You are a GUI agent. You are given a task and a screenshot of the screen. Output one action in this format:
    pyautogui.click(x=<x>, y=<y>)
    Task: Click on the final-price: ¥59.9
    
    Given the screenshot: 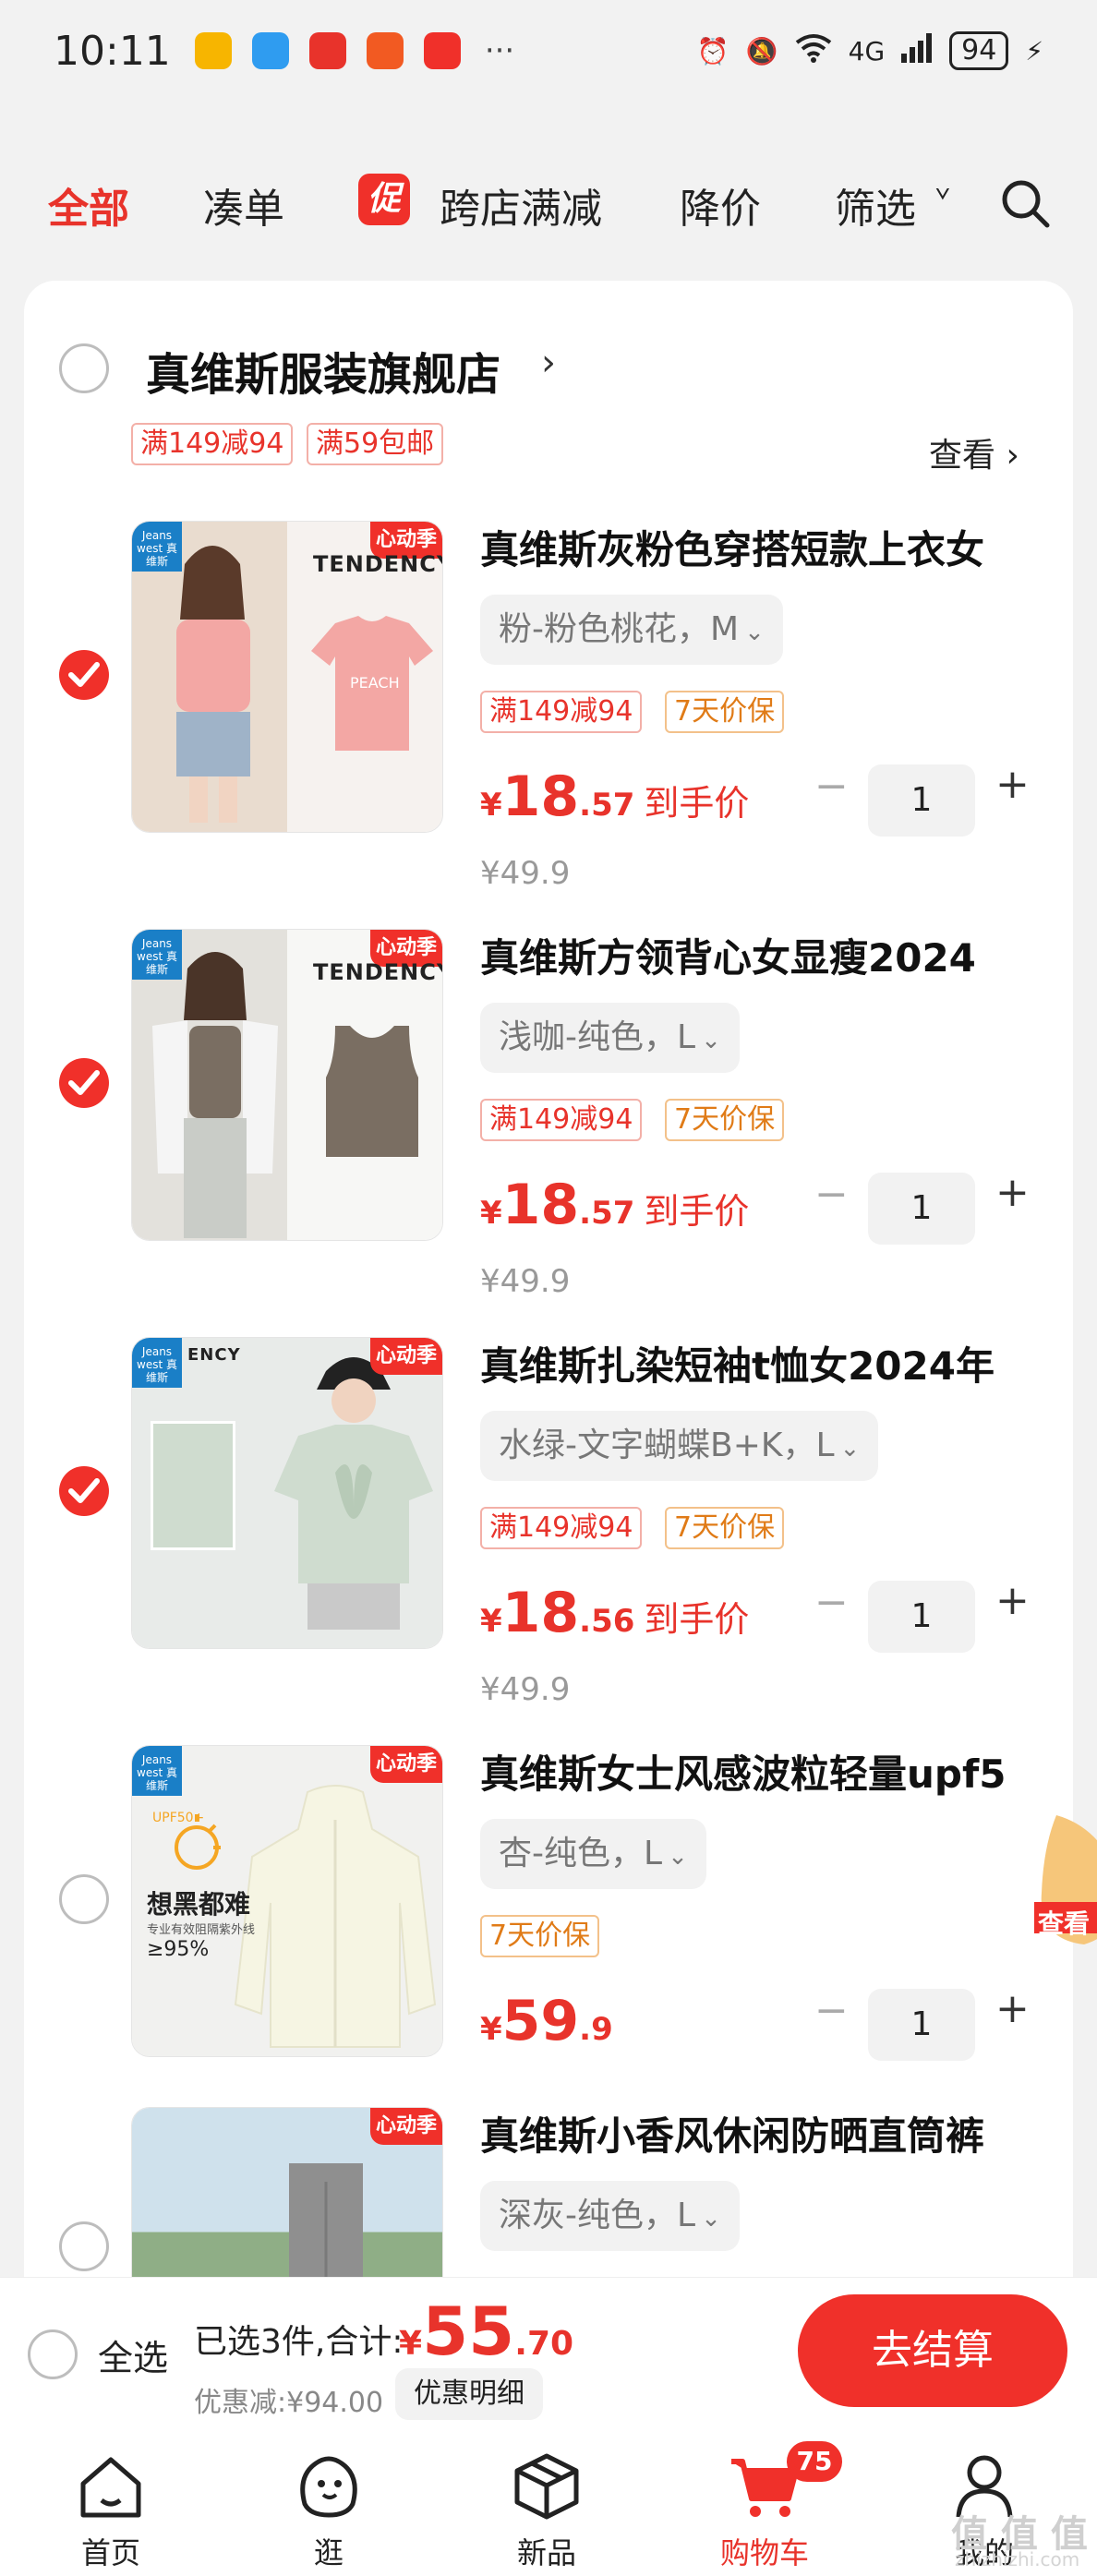 What is the action you would take?
    pyautogui.click(x=546, y=2021)
    